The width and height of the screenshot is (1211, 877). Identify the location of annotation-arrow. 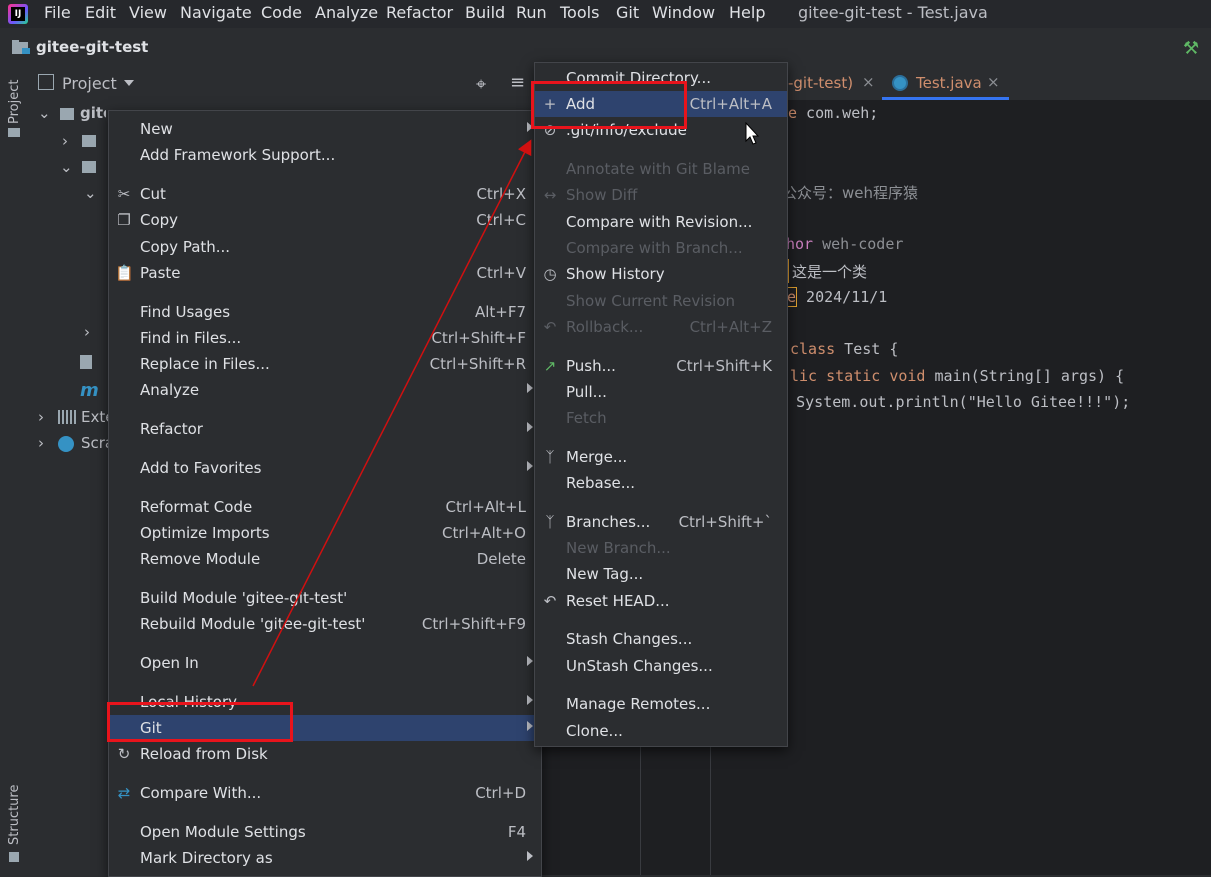
(392, 413).